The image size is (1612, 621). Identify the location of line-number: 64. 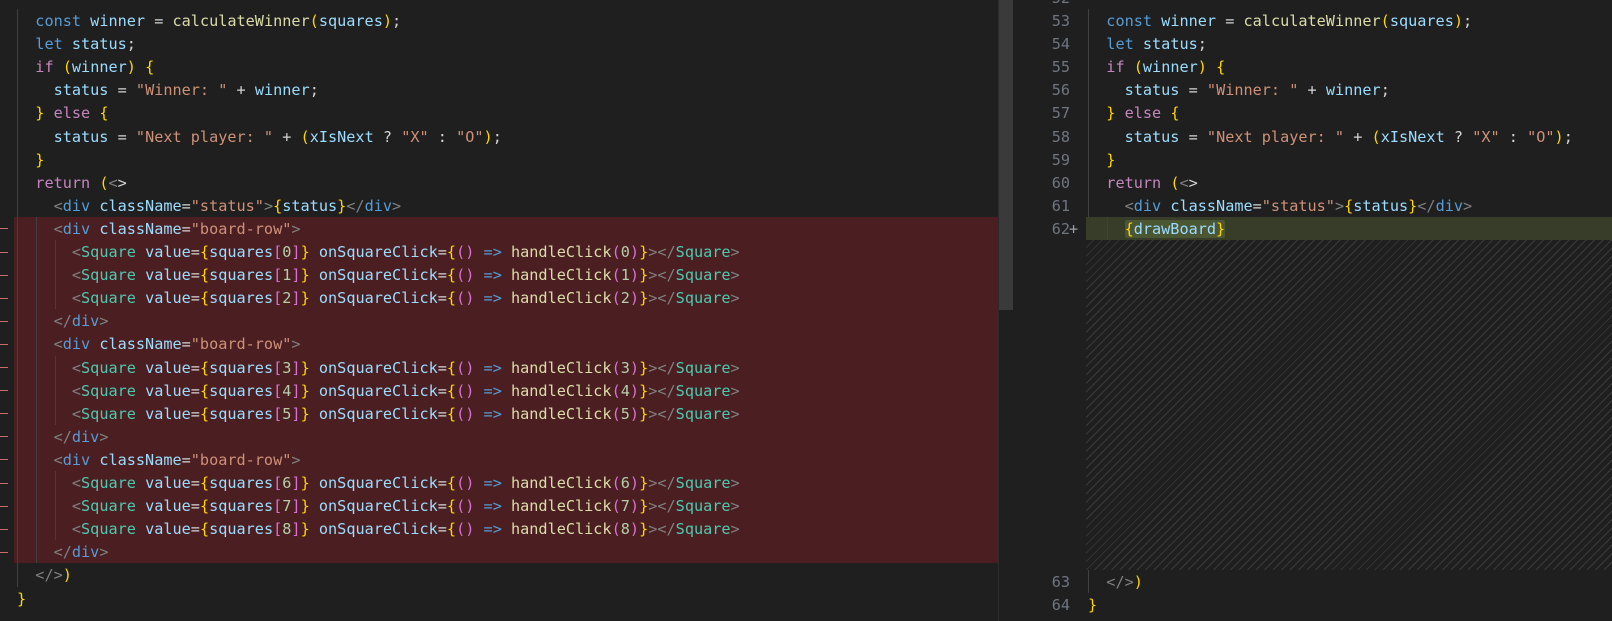
(1060, 605).